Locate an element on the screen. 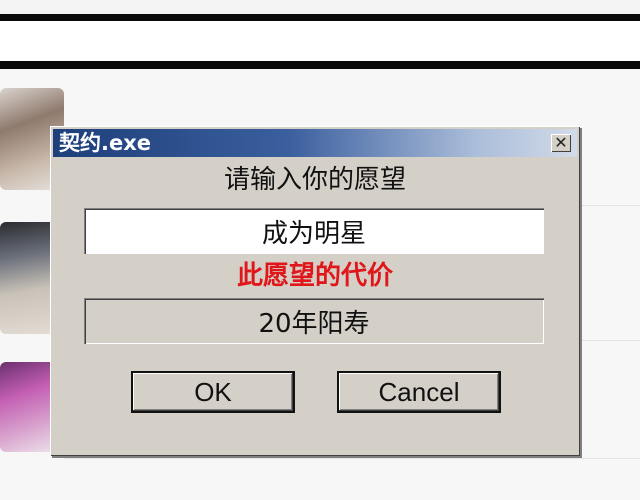 The width and height of the screenshot is (640, 500). ok-button-label: OK is located at coordinates (213, 391).